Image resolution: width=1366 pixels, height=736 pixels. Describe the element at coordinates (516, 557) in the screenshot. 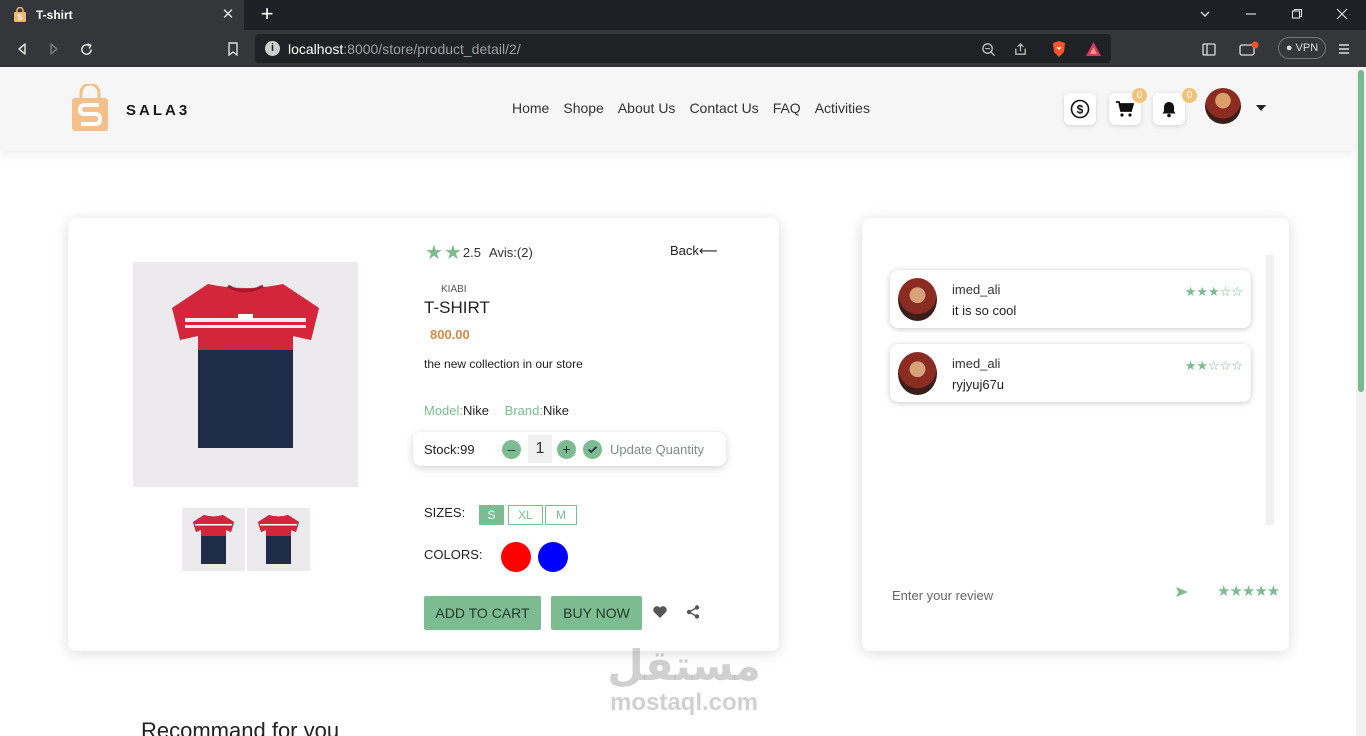

I see `color-swatch-red` at that location.